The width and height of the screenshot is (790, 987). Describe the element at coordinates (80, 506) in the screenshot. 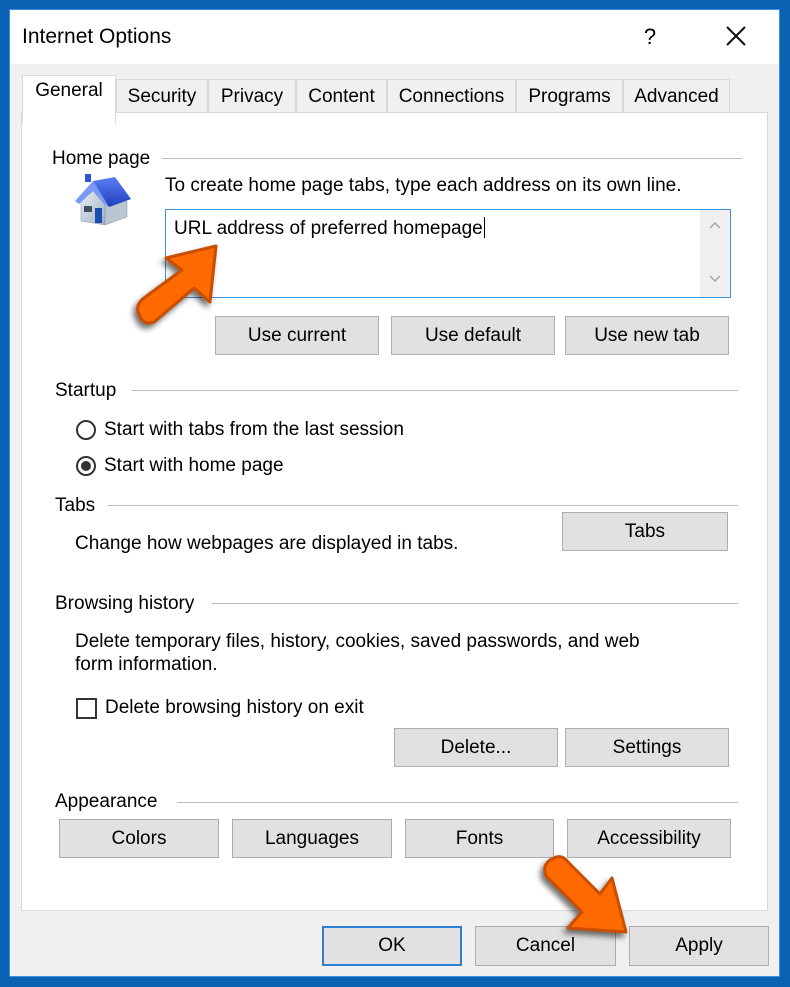

I see `tabs-section-label: Tabs` at that location.